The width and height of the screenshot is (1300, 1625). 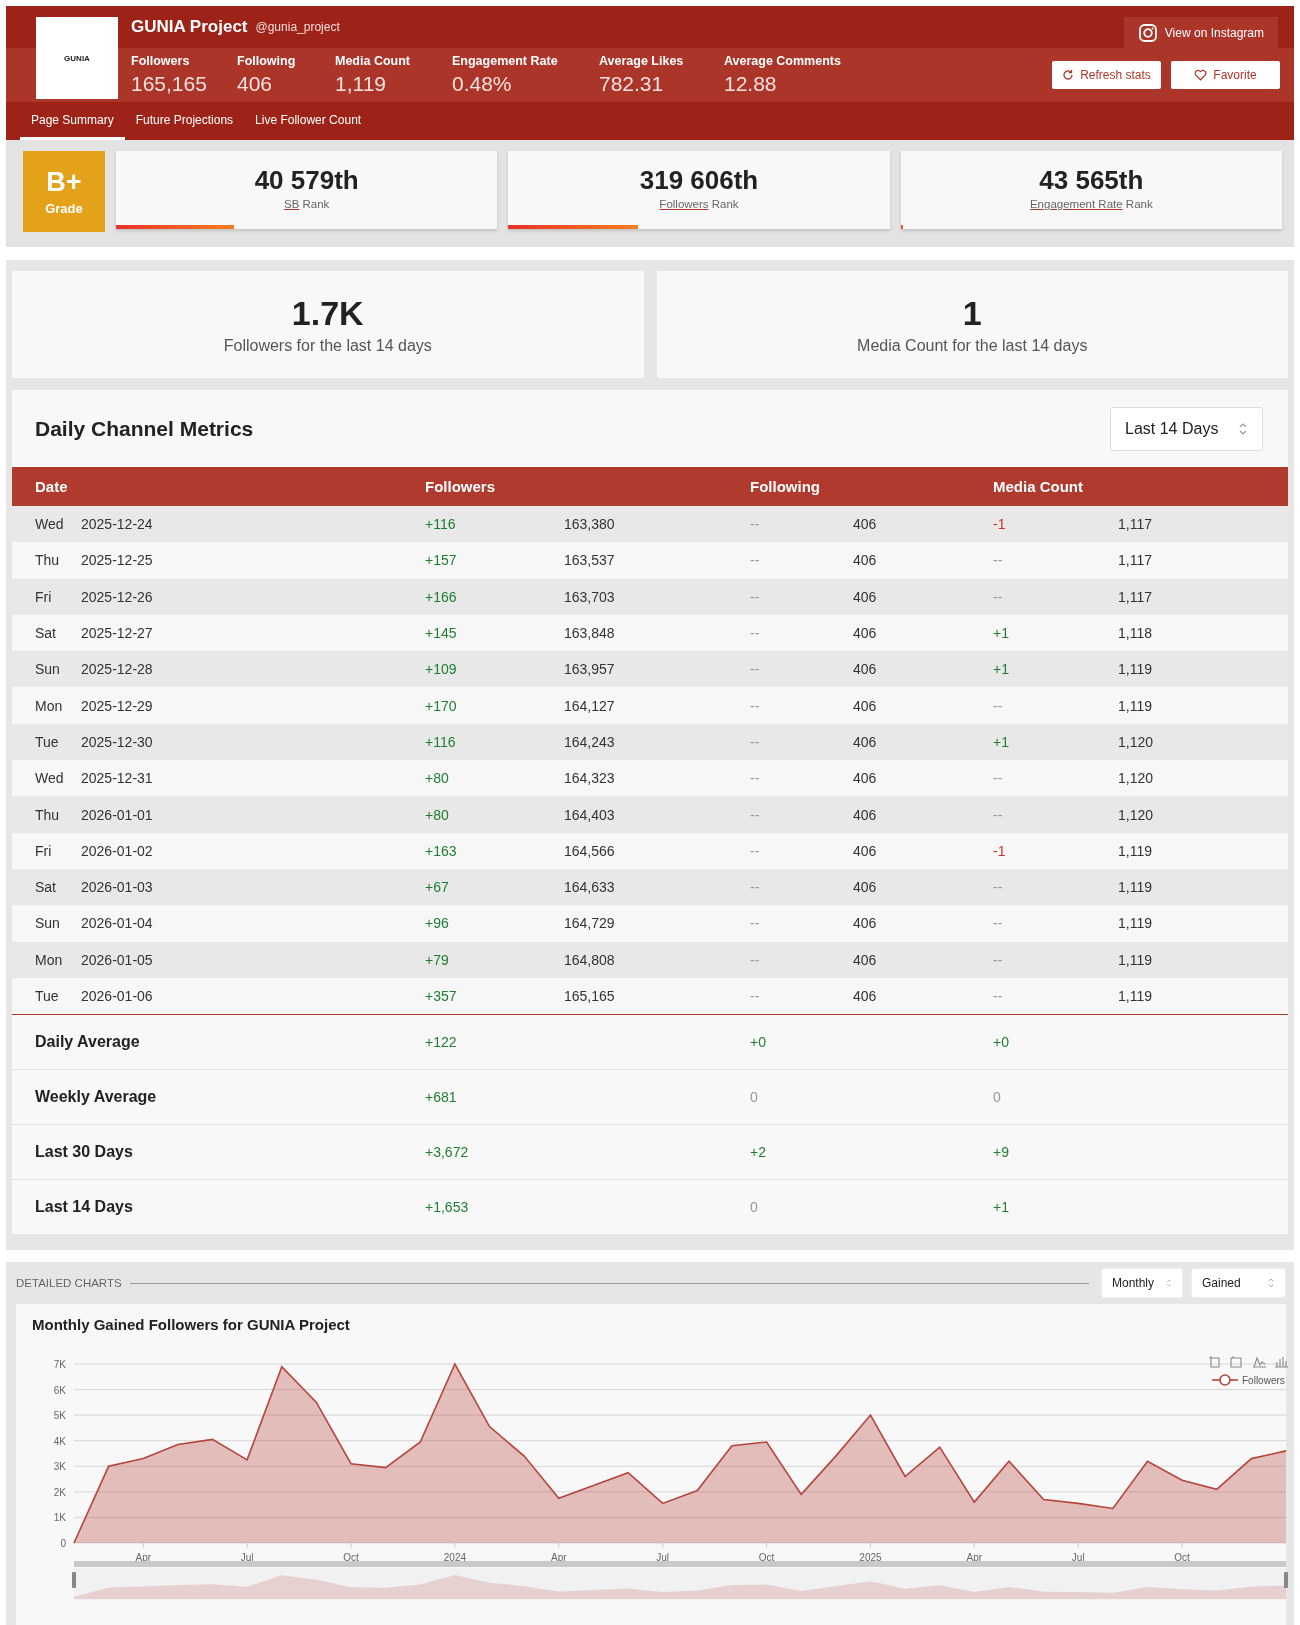 I want to click on y-tick-label: 2K, so click(x=59, y=1492).